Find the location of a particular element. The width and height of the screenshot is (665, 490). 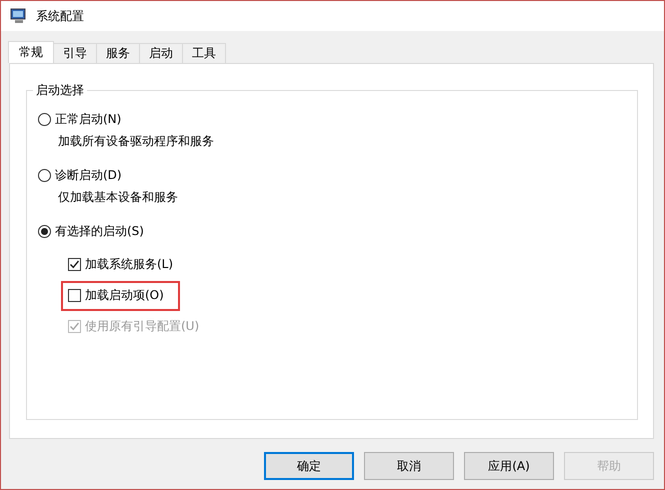

dialog-button: 确定 is located at coordinates (309, 466).